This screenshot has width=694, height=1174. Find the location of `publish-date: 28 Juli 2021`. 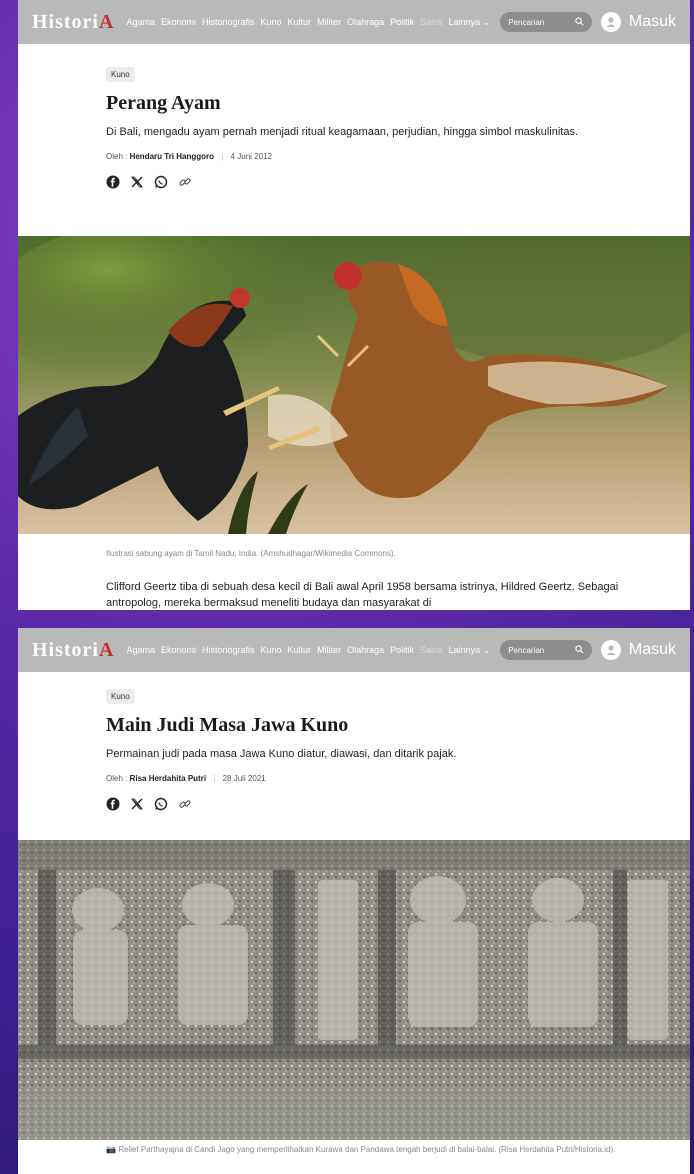

publish-date: 28 Juli 2021 is located at coordinates (244, 778).